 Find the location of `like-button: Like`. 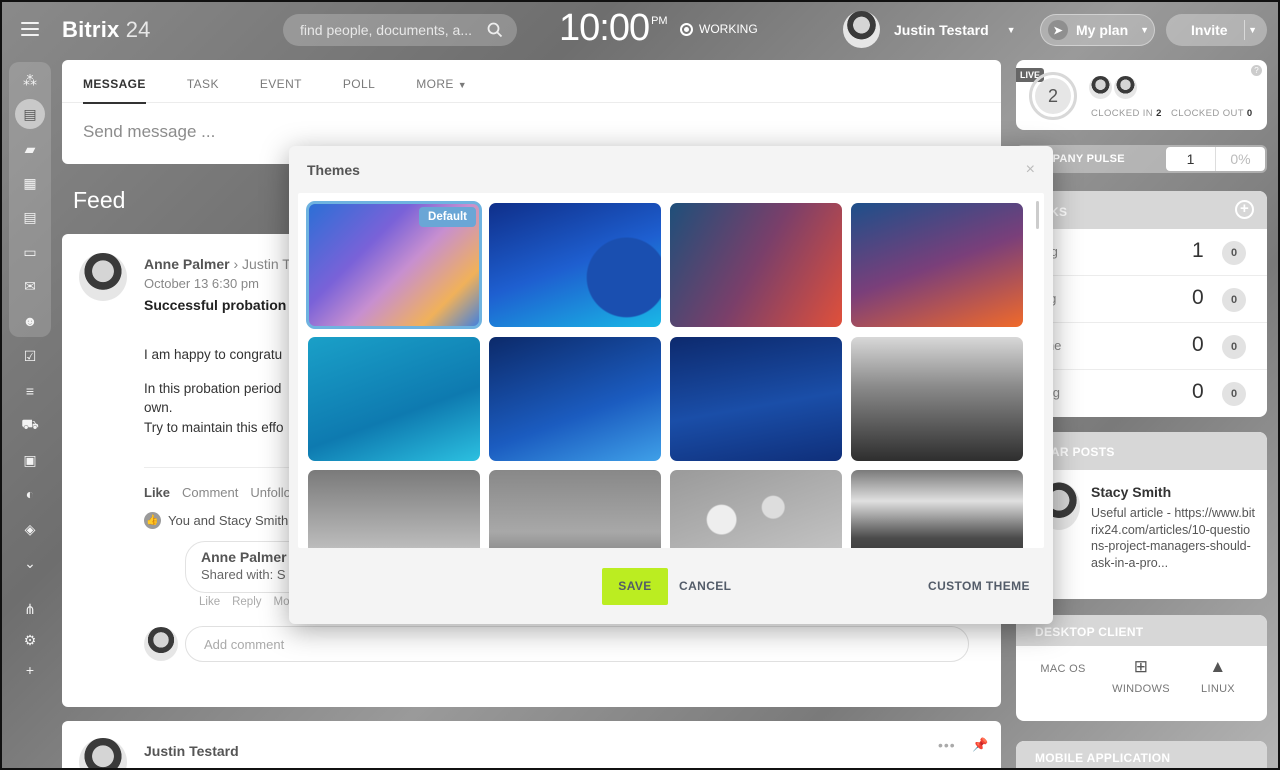

like-button: Like is located at coordinates (157, 492).